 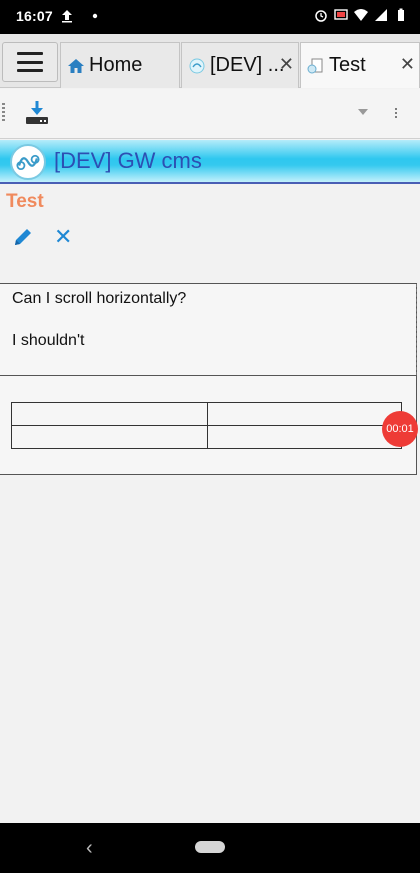 I want to click on document-icon, so click(x=315, y=65).